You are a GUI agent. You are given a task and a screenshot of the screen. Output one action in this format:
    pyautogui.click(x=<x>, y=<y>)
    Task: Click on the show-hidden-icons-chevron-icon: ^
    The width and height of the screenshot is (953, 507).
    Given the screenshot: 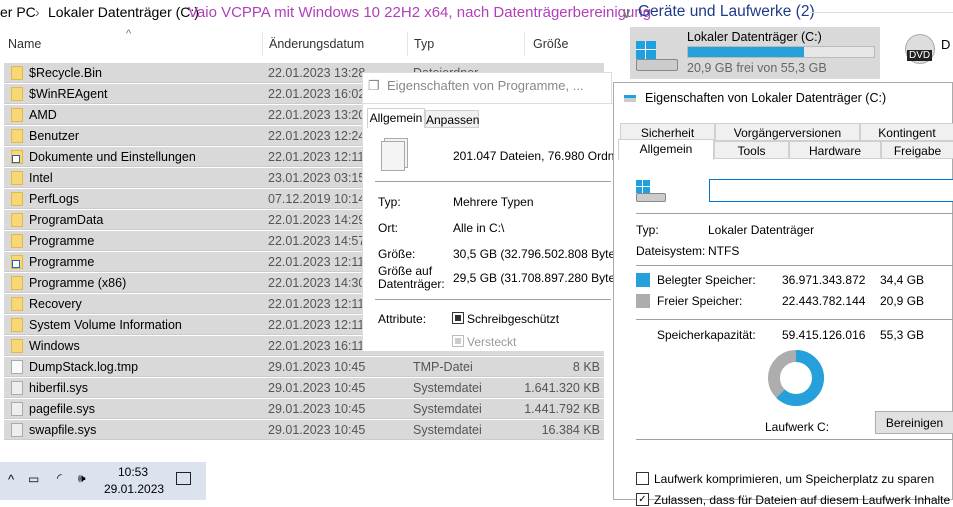 What is the action you would take?
    pyautogui.click(x=11, y=479)
    